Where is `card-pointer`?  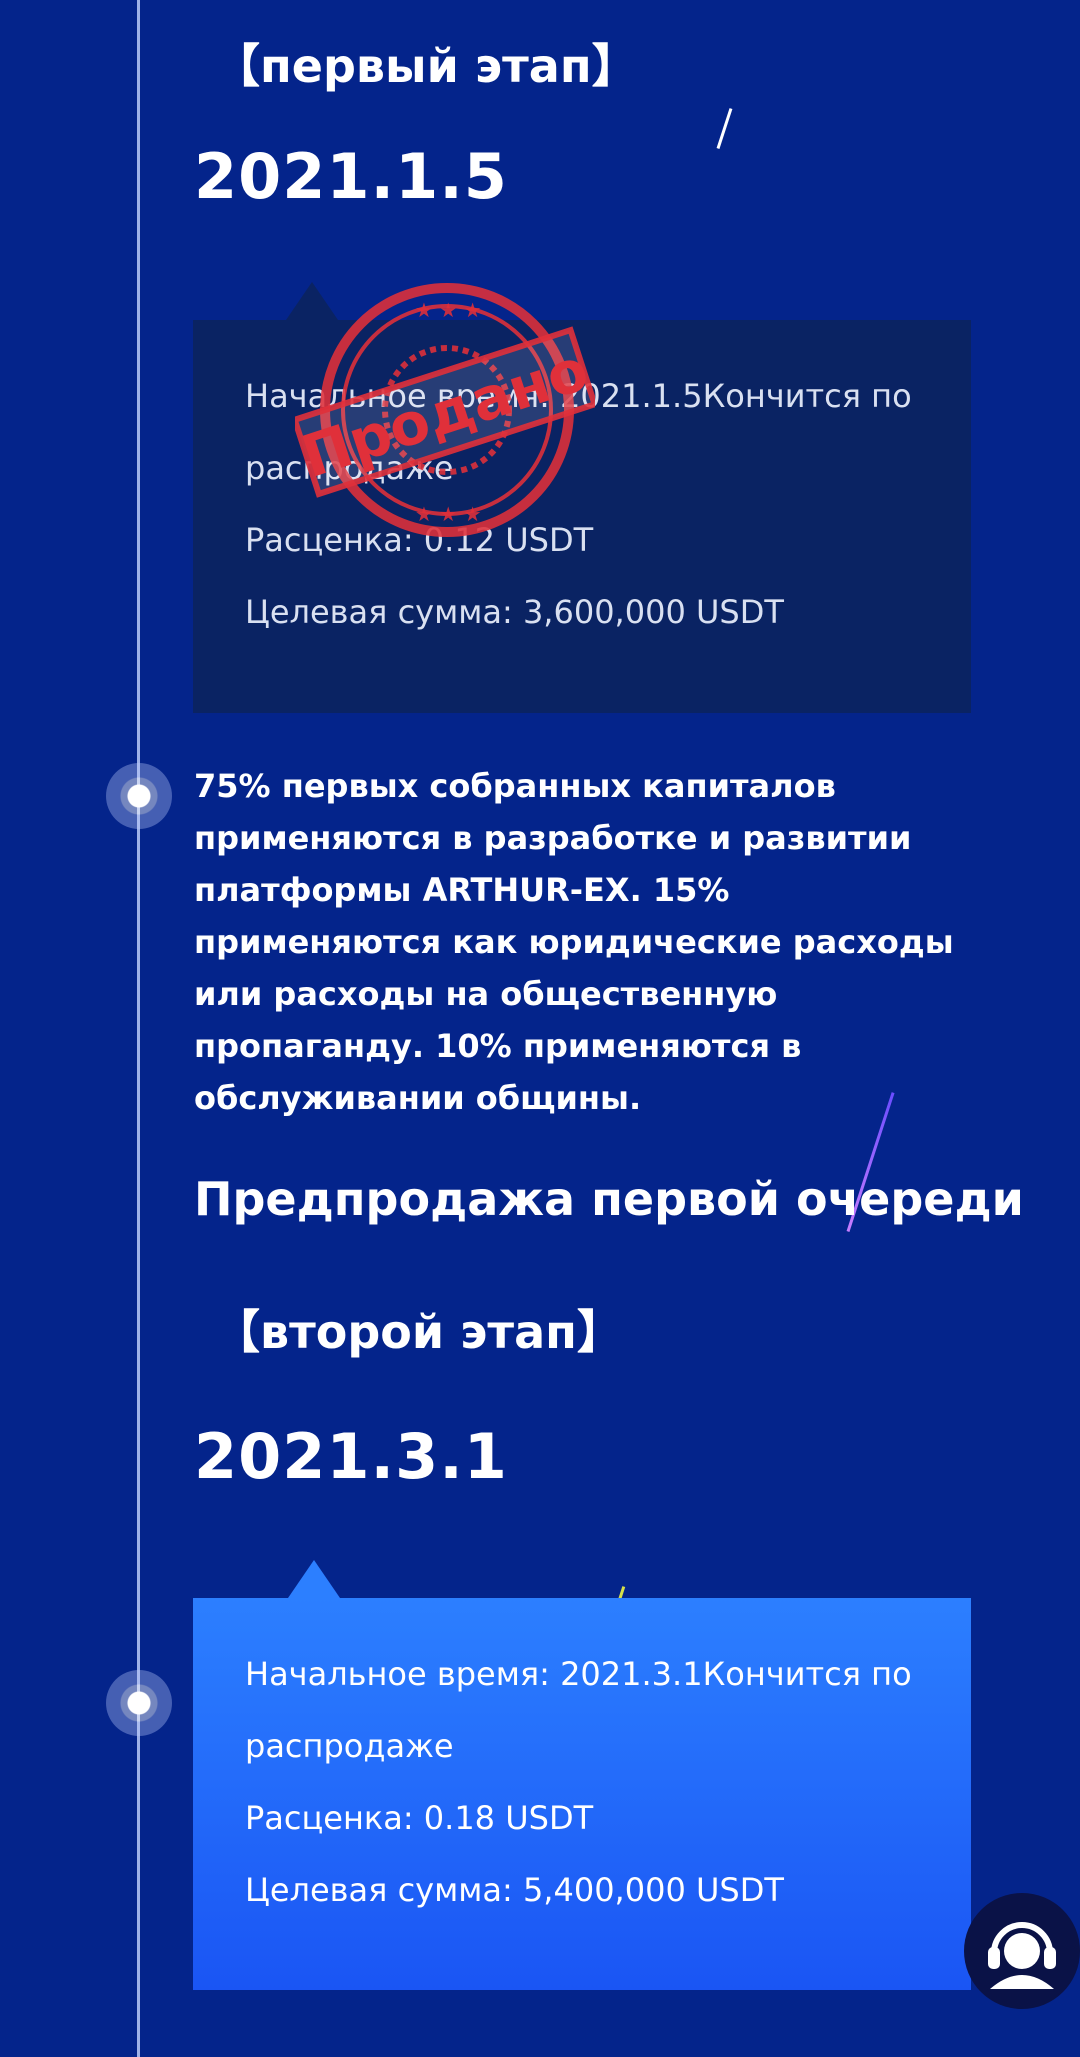
card-pointer is located at coordinates (314, 1579).